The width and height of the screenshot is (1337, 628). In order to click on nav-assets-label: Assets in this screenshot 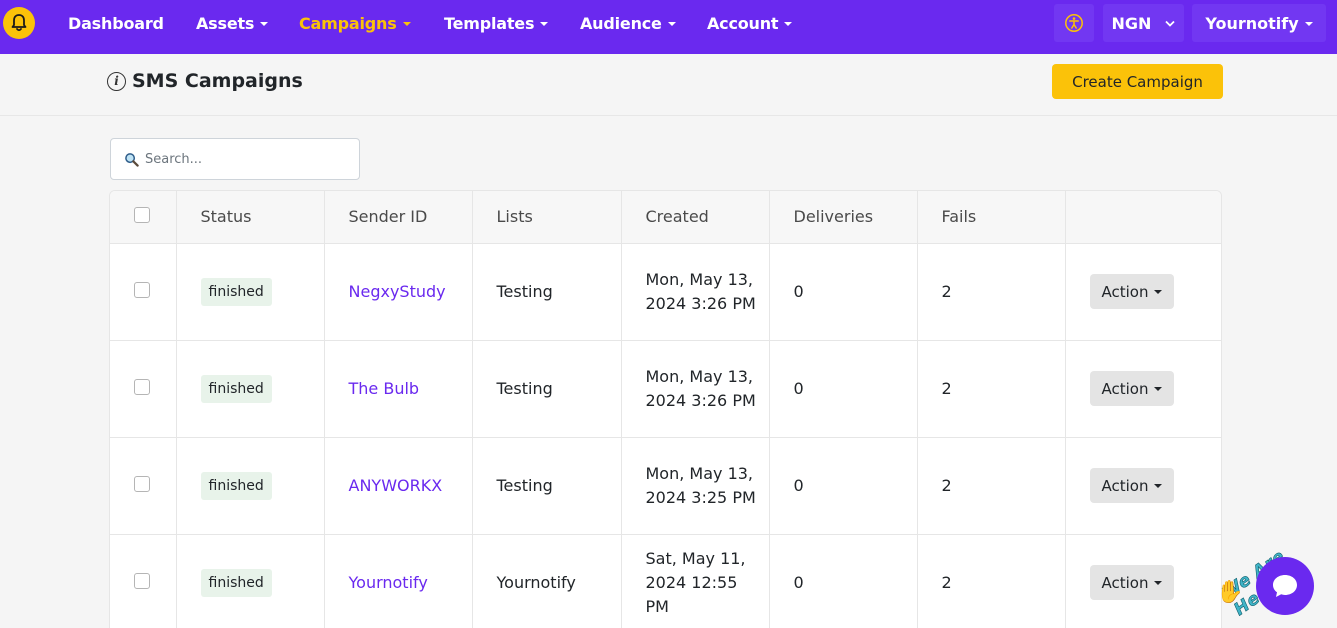, I will do `click(225, 23)`.